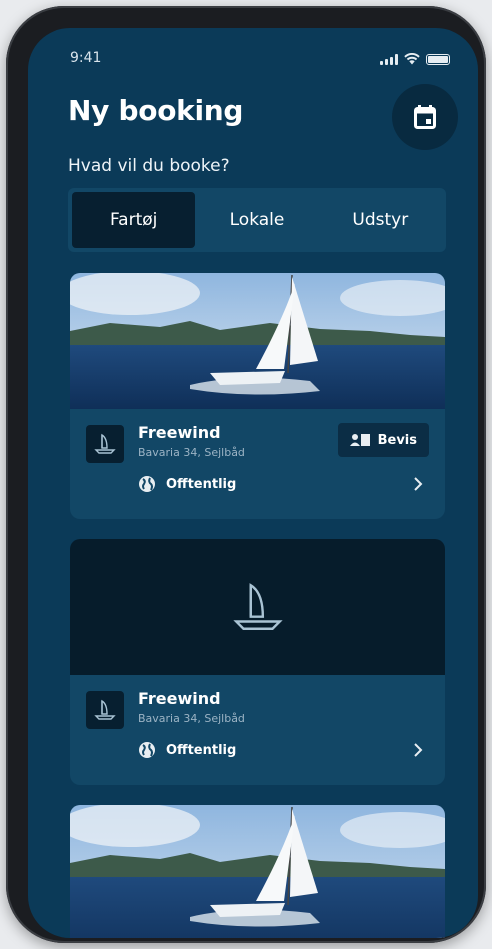 This screenshot has height=949, width=492. I want to click on vessel-card, so click(257, 871).